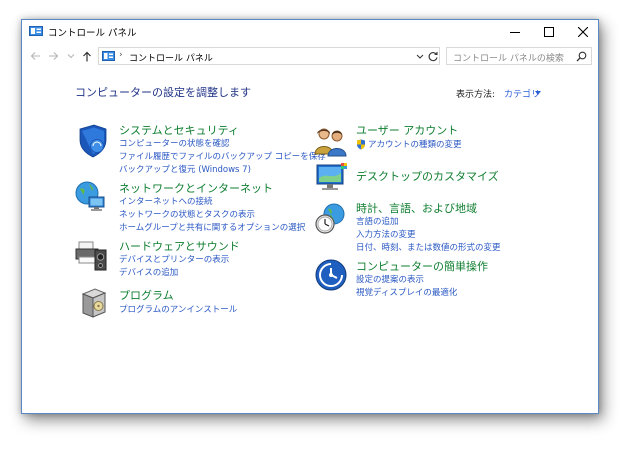 This screenshot has height=458, width=643. Describe the element at coordinates (416, 208) in the screenshot. I see `category-clock-language-region: 時計、言語、および地域` at that location.